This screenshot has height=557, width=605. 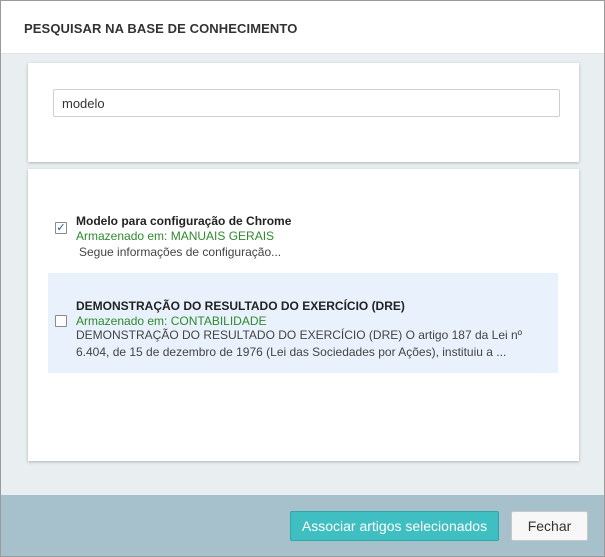 What do you see at coordinates (302, 27) in the screenshot?
I see `dialog-header: PESQUISAR NA BASE DE CONHECIMENTO` at bounding box center [302, 27].